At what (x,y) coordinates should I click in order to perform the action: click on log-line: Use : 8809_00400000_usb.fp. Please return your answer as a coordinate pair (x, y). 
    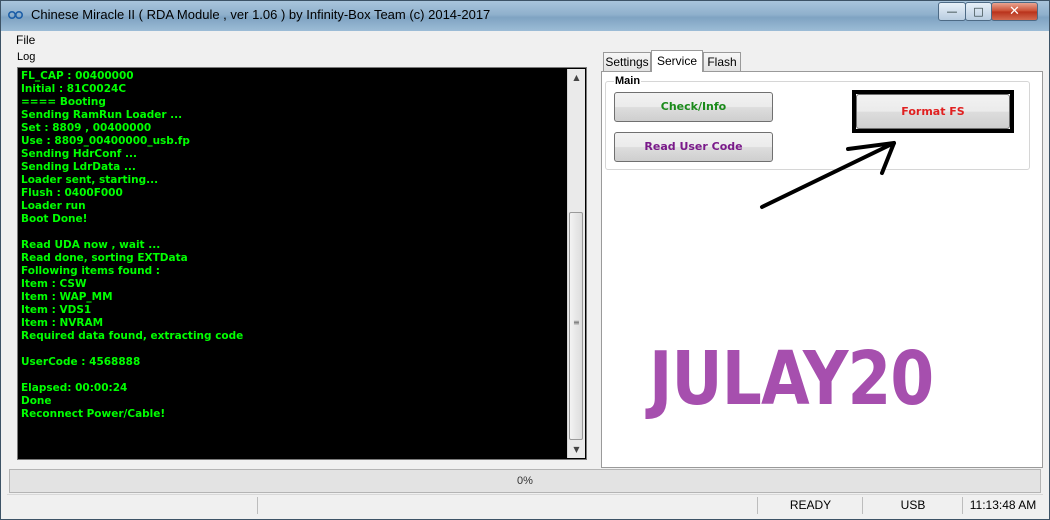
    Looking at the image, I should click on (105, 141).